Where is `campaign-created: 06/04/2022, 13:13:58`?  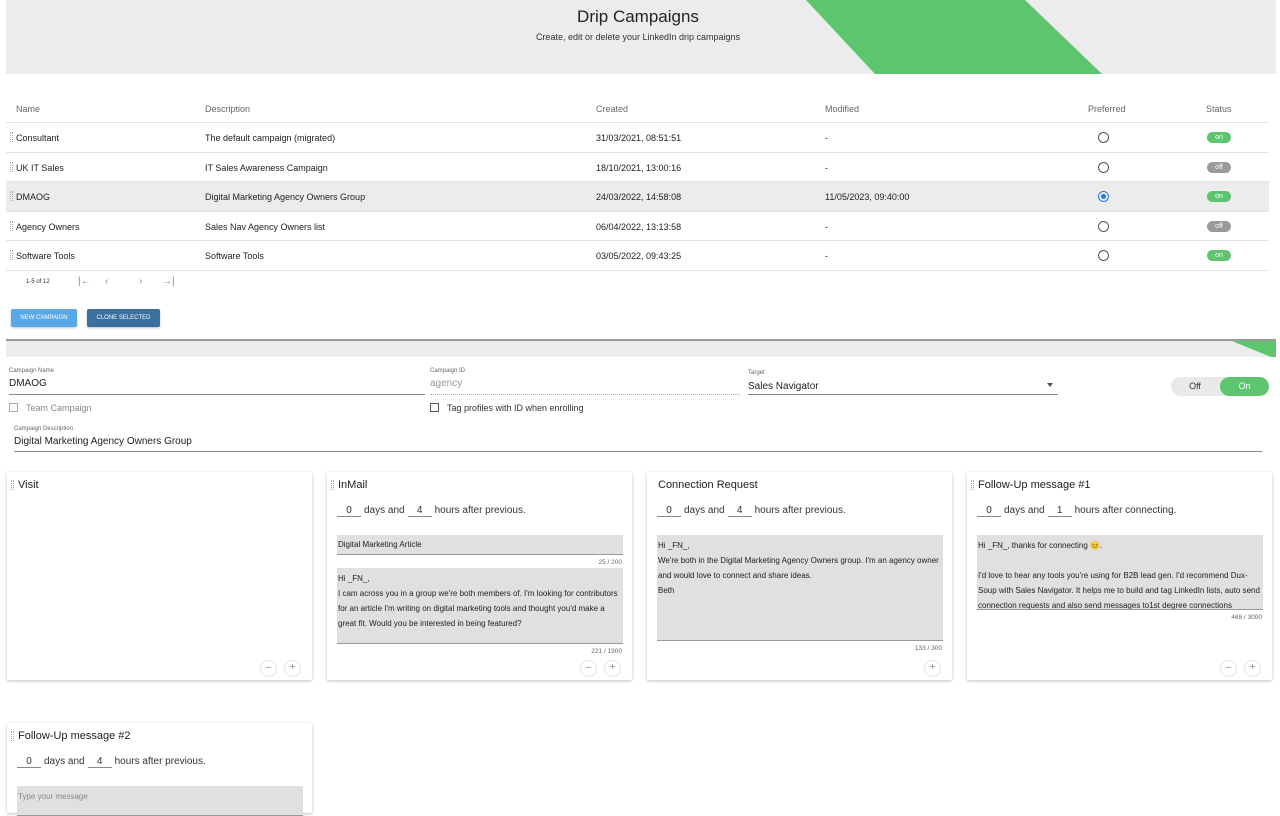 campaign-created: 06/04/2022, 13:13:58 is located at coordinates (639, 226).